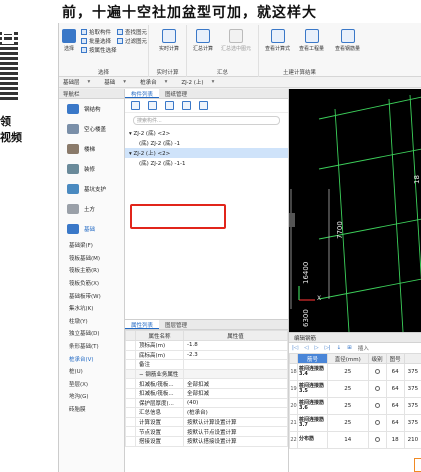 This screenshot has height=472, width=421. I want to click on nav-subitem: 桩承台(V), so click(91, 358).